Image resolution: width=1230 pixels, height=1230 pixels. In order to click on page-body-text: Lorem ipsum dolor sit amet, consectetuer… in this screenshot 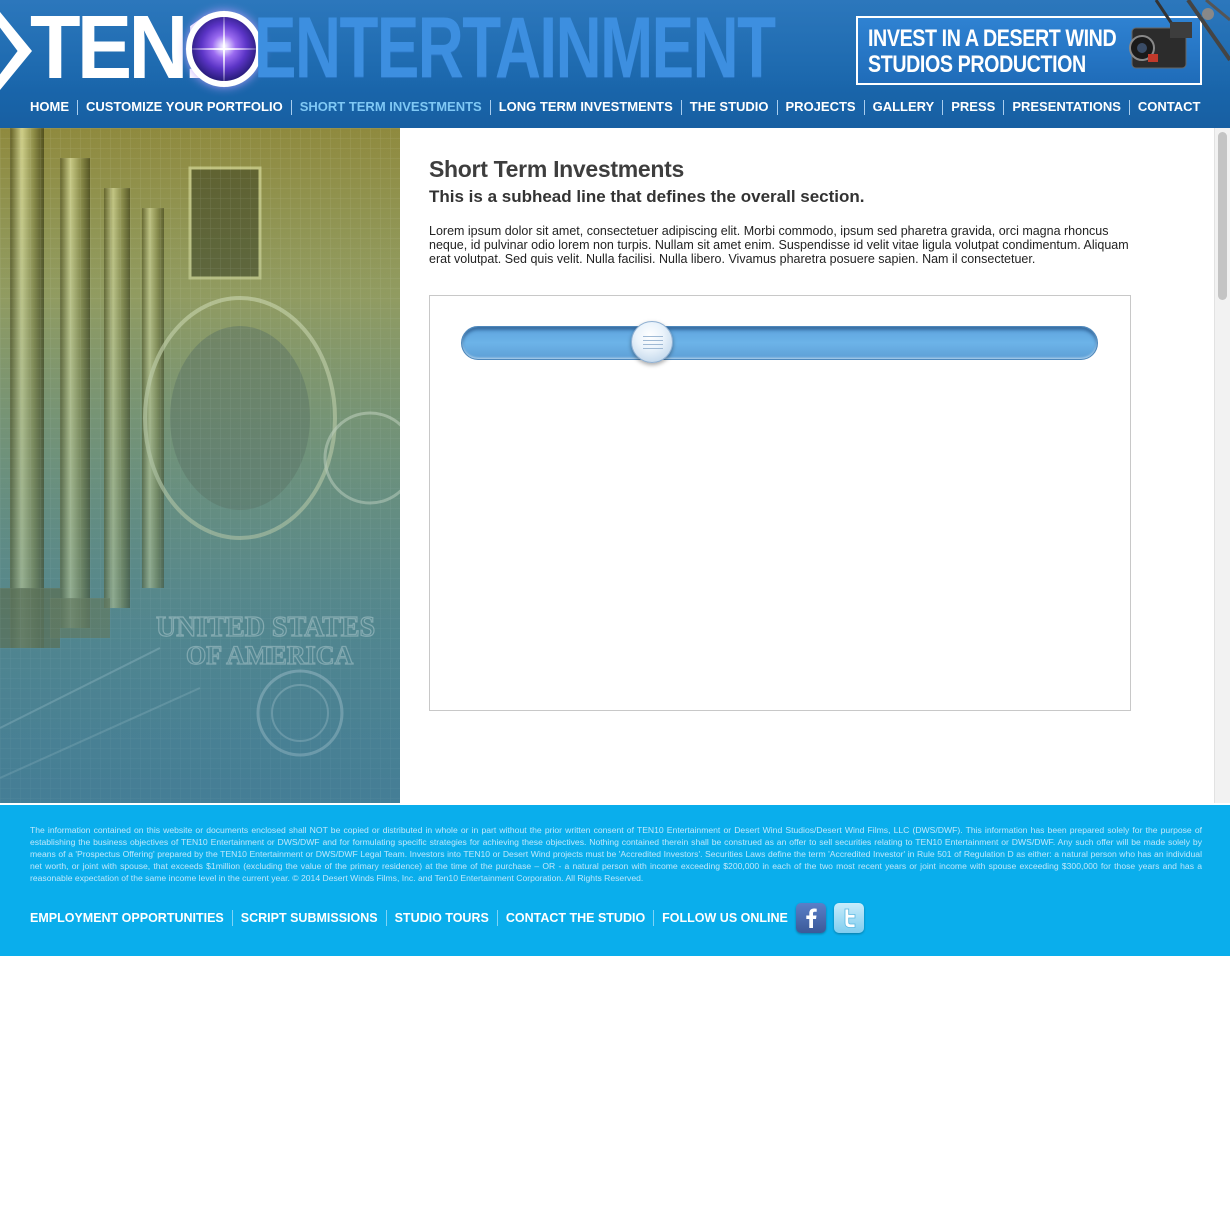, I will do `click(779, 245)`.